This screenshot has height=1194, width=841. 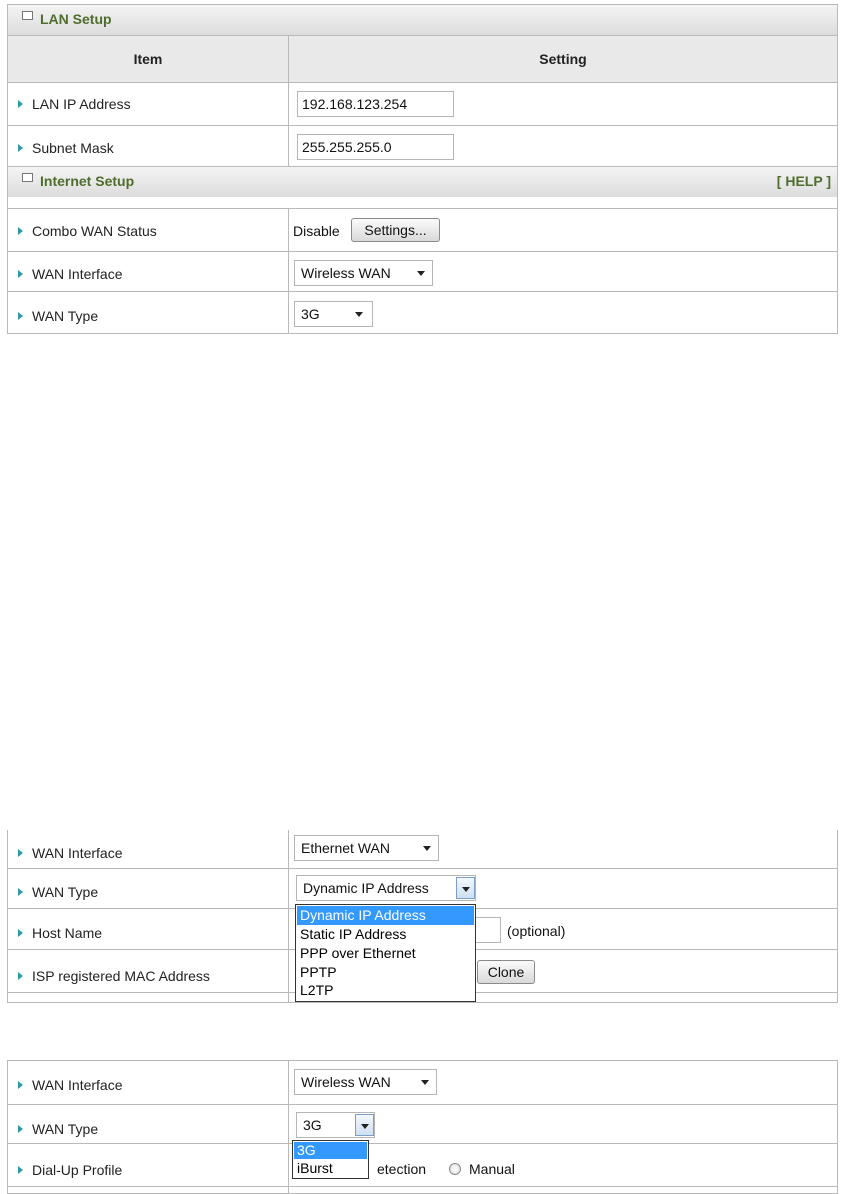 I want to click on wan-interface-select: Ethernet WAN, so click(x=366, y=848).